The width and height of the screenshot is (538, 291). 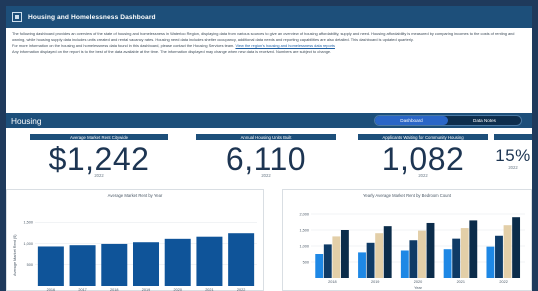 I want to click on x-tick-label: 2018, so click(x=332, y=282).